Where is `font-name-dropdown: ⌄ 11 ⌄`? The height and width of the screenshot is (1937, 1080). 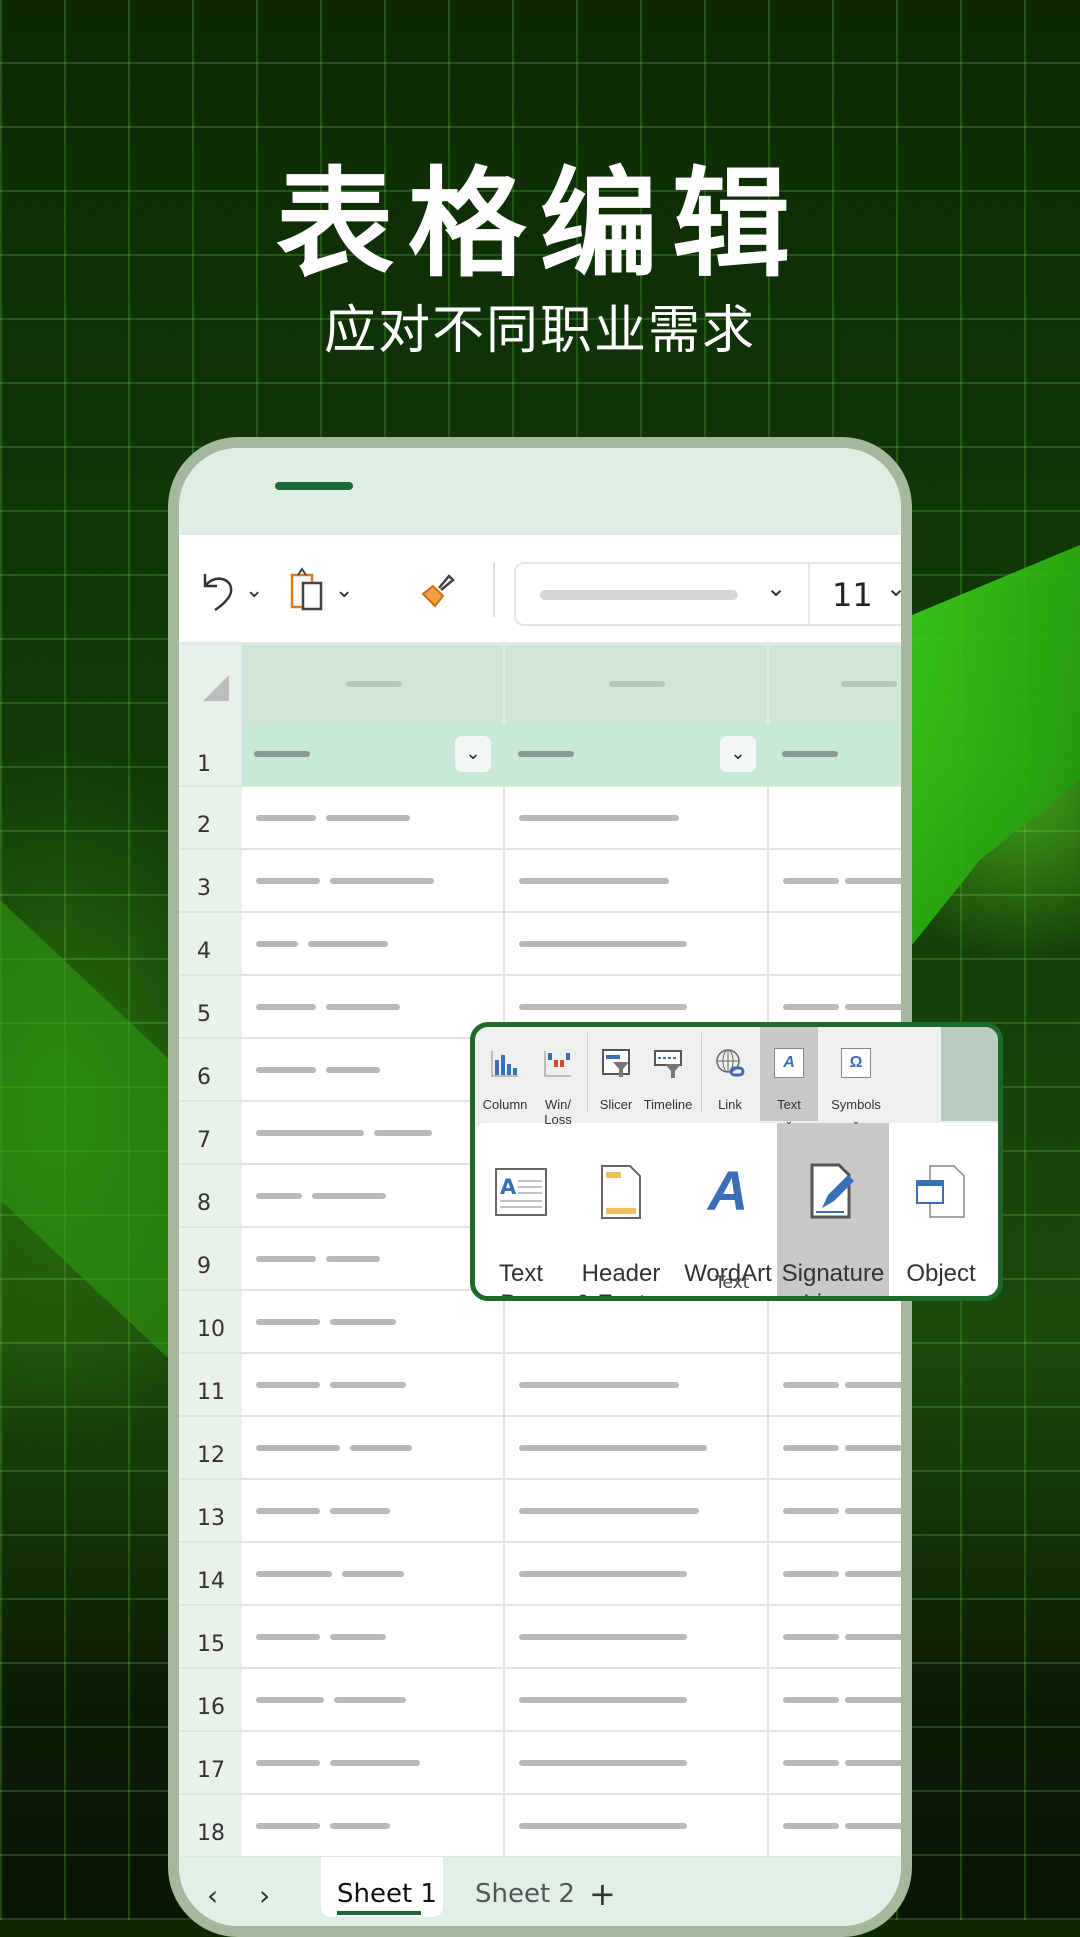 font-name-dropdown: ⌄ 11 ⌄ is located at coordinates (707, 594).